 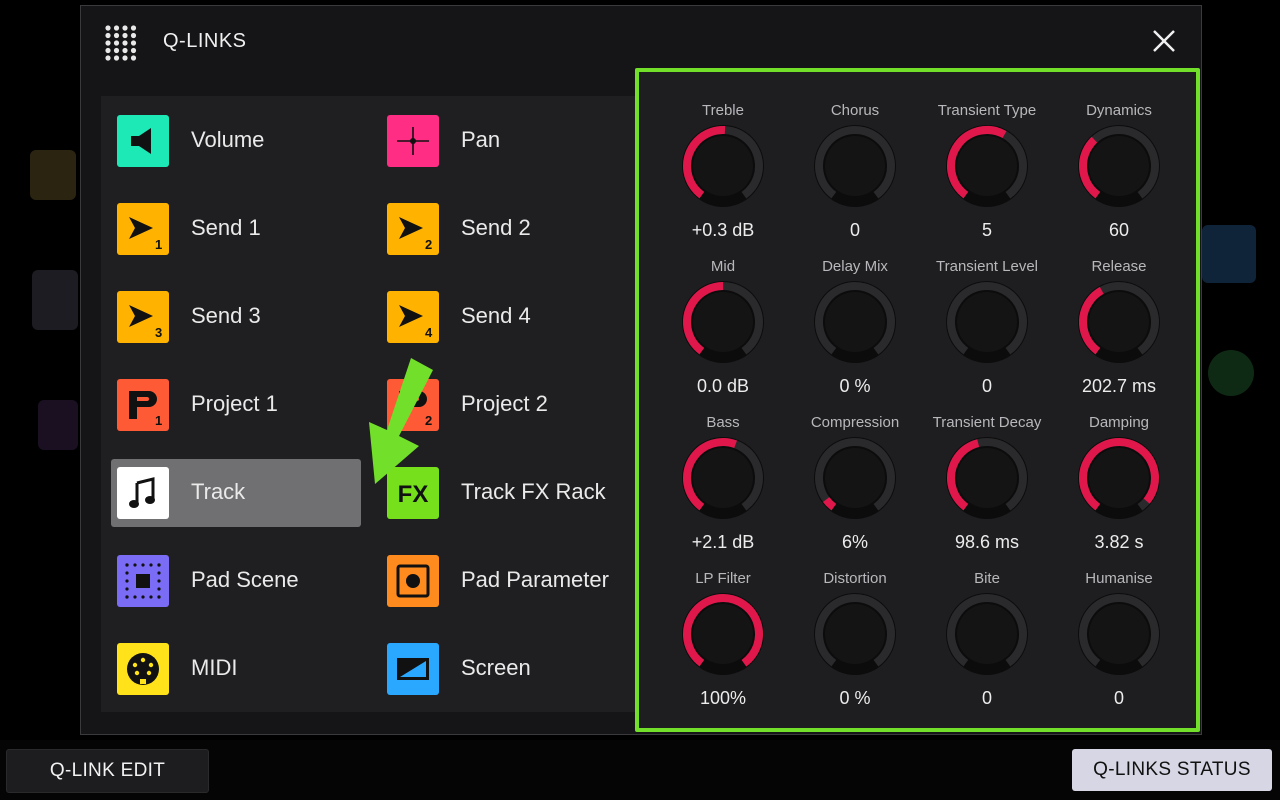 I want to click on knob-label: Transient Decay, so click(x=987, y=422).